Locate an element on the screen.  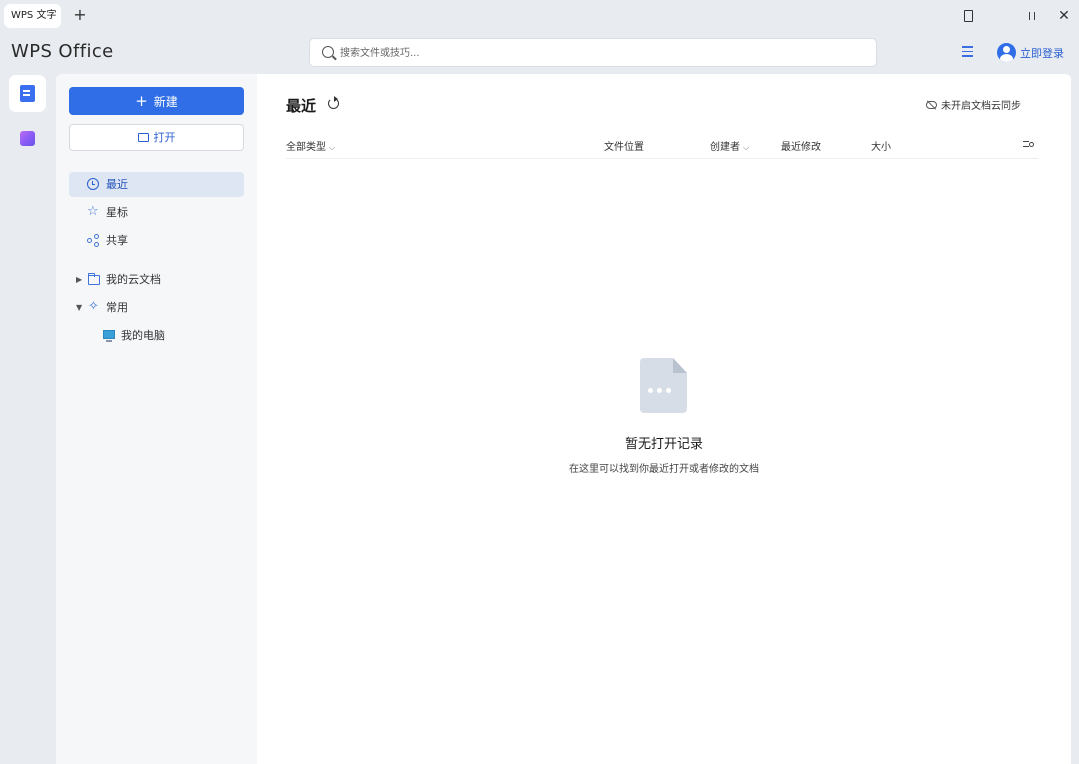
sidebar-item-label: 常用 is located at coordinates (117, 307).